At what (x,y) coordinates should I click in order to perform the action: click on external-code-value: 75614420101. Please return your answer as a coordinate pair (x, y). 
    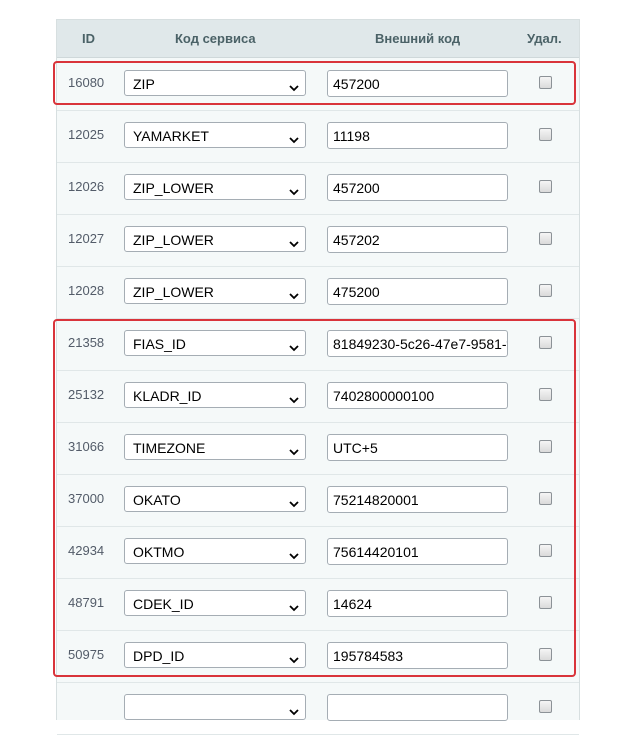
    Looking at the image, I should click on (376, 552).